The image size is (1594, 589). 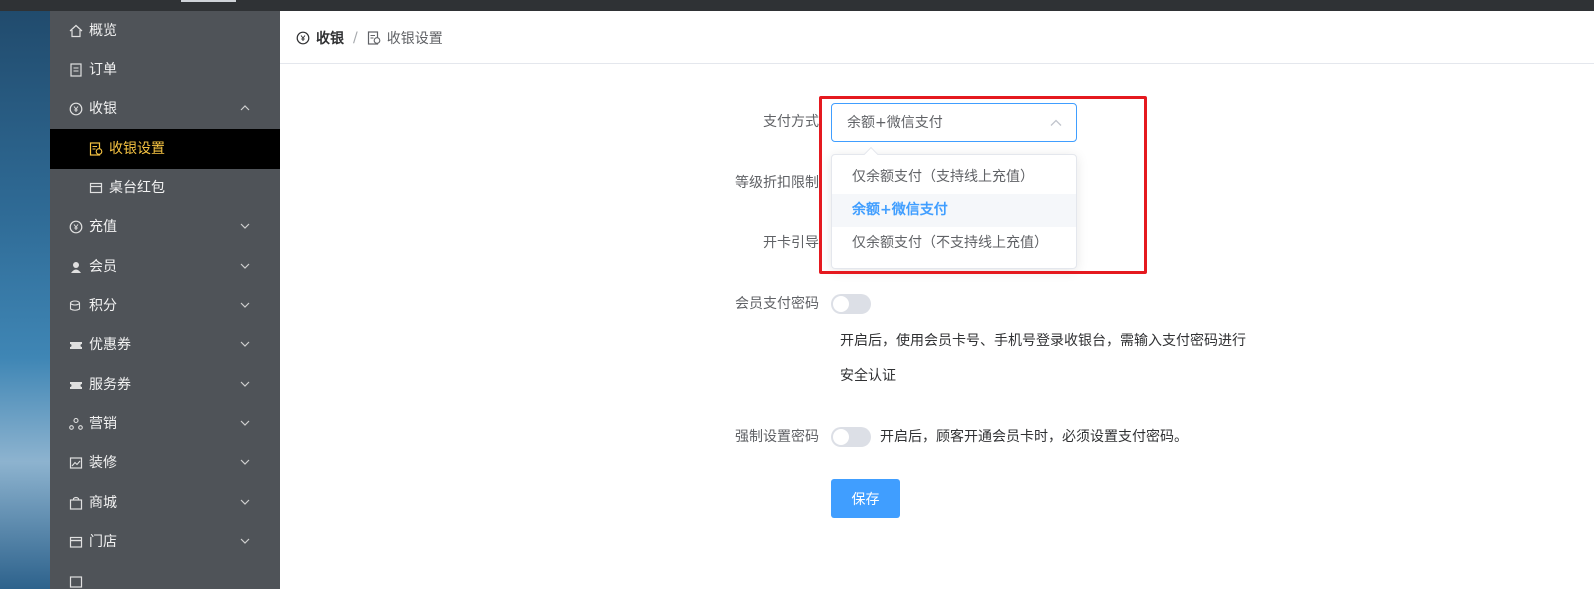 I want to click on payment-method-dropdown: 仅余额支付（支持线上充值） 余额+微信支付 仅余额支付（不支持线上充值）, so click(x=954, y=207).